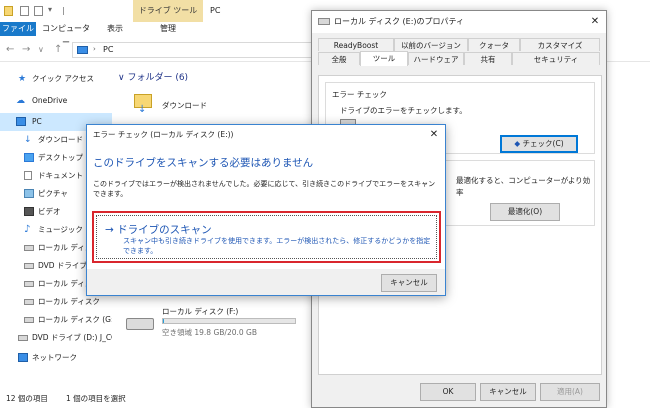 The image size is (650, 408). What do you see at coordinates (158, 229) in the screenshot?
I see `scan-drive-title: → ドライブのスキャン` at bounding box center [158, 229].